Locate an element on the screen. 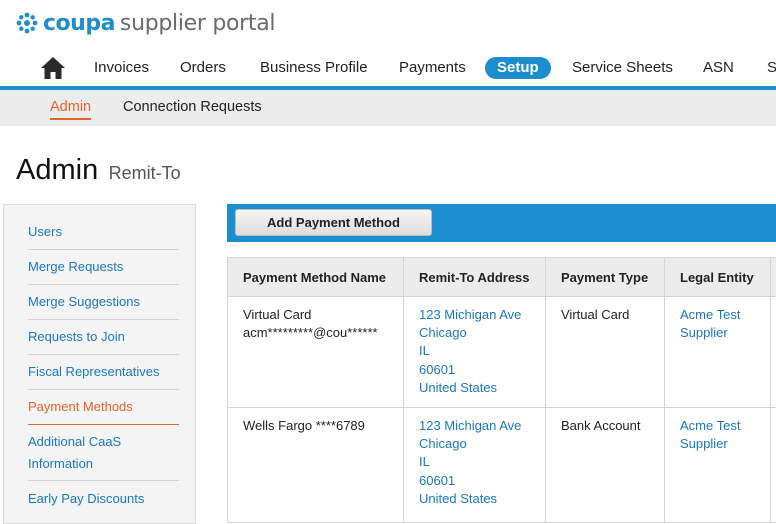 This screenshot has height=524, width=776. cell-payment-type: Virtual Card is located at coordinates (605, 352).